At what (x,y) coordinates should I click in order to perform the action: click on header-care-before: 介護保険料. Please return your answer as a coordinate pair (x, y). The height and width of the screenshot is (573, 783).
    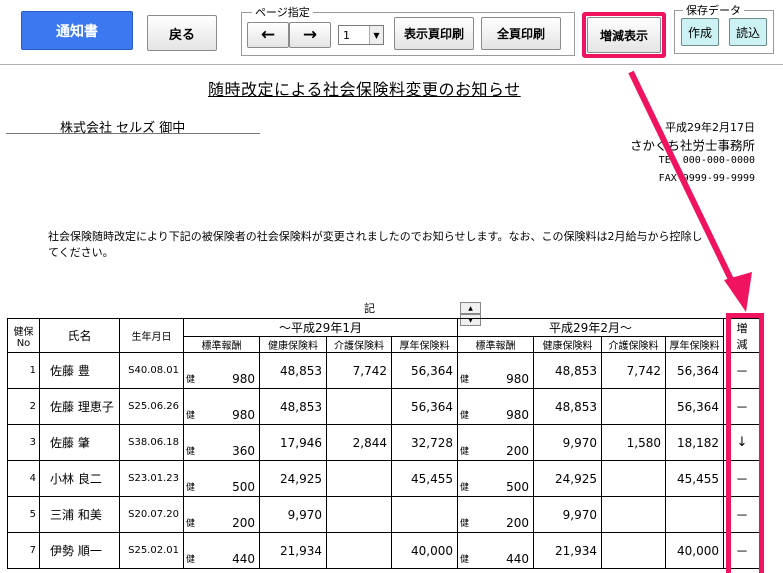
    Looking at the image, I should click on (359, 344).